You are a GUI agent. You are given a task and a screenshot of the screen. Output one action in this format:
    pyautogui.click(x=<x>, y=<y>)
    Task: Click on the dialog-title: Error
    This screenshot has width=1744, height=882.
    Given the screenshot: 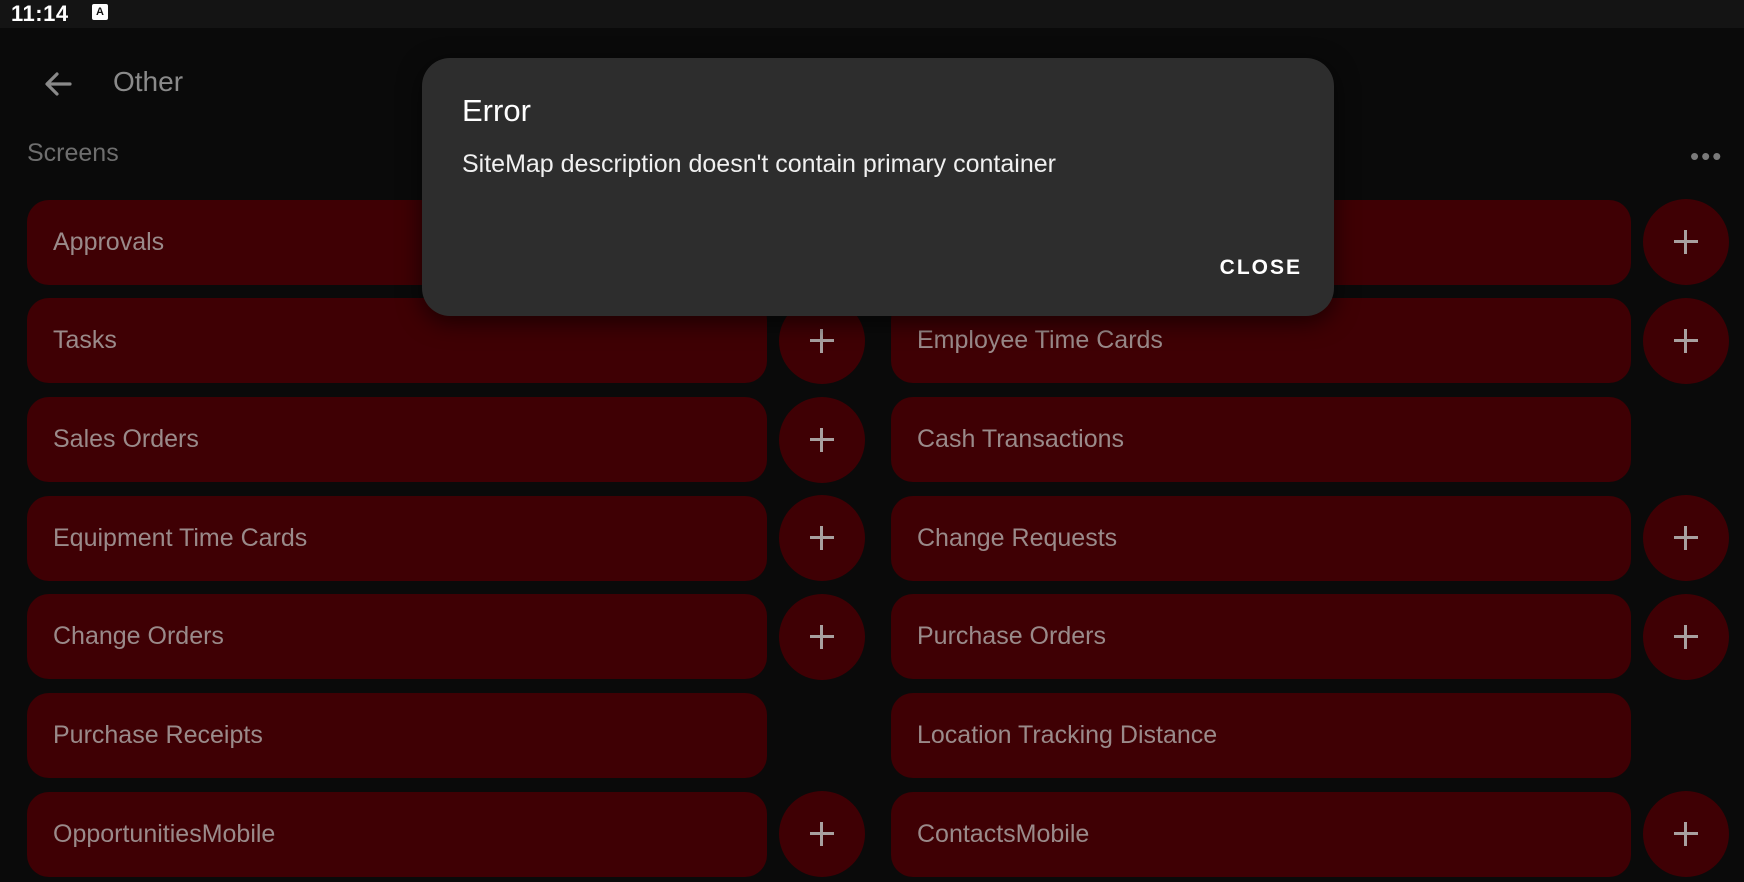 What is the action you would take?
    pyautogui.click(x=496, y=110)
    